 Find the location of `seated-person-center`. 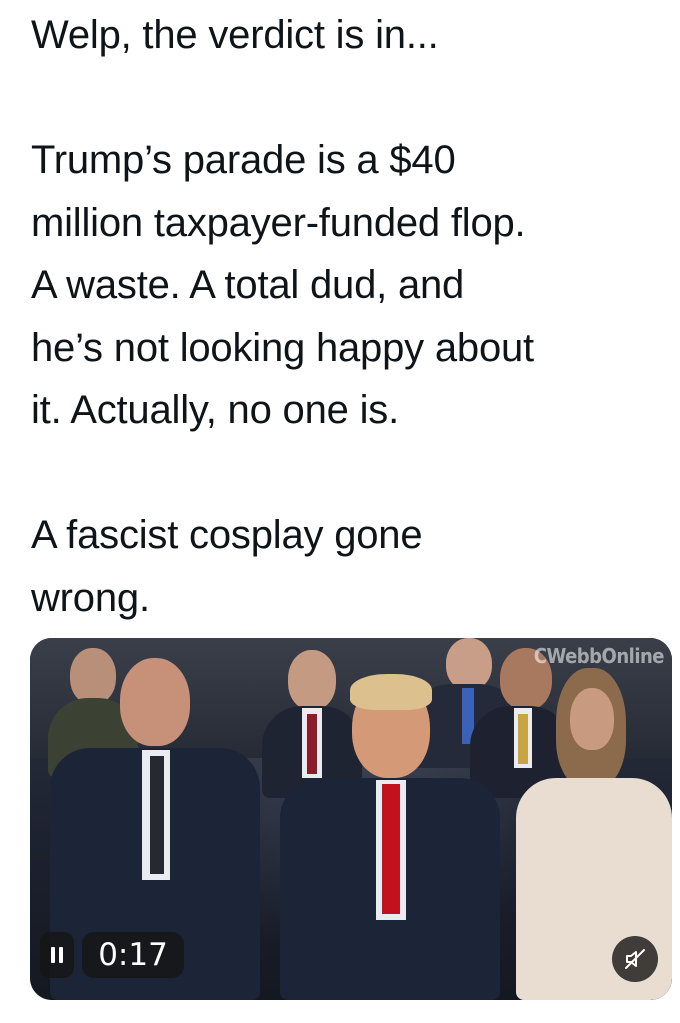

seated-person-center is located at coordinates (390, 837).